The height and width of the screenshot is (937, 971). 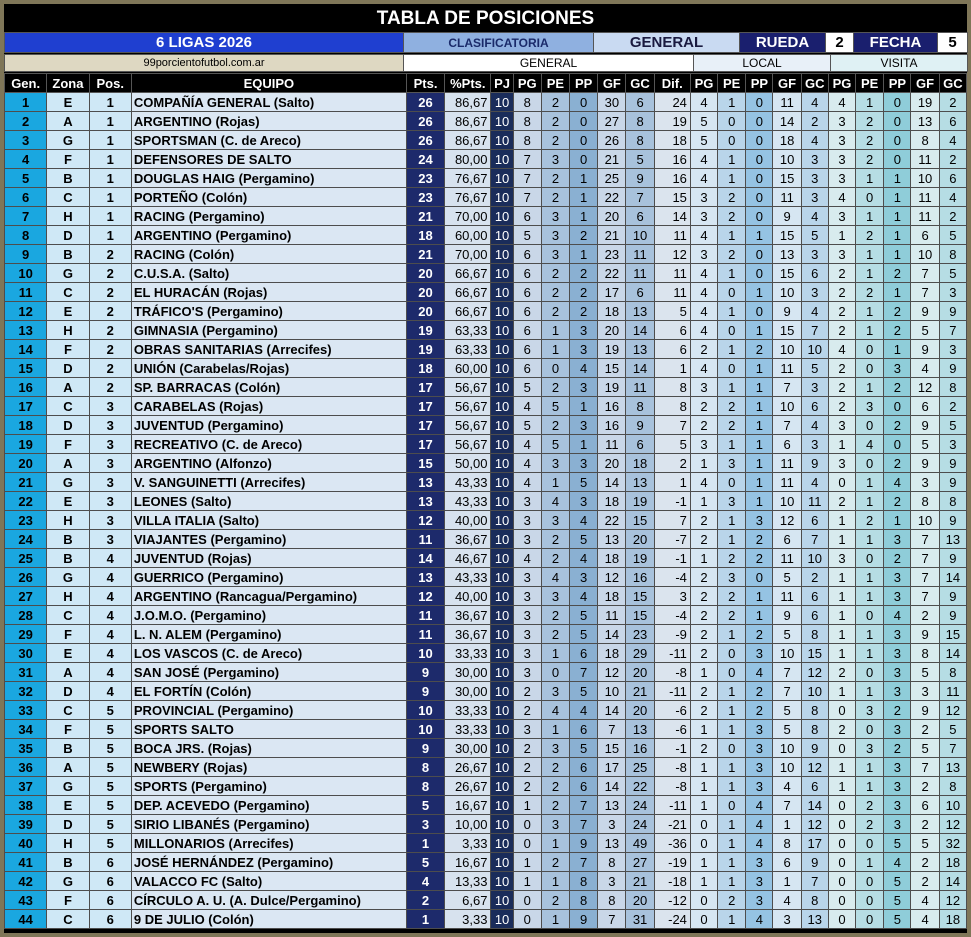 What do you see at coordinates (612, 881) in the screenshot?
I see `goals-for-cell: 3` at bounding box center [612, 881].